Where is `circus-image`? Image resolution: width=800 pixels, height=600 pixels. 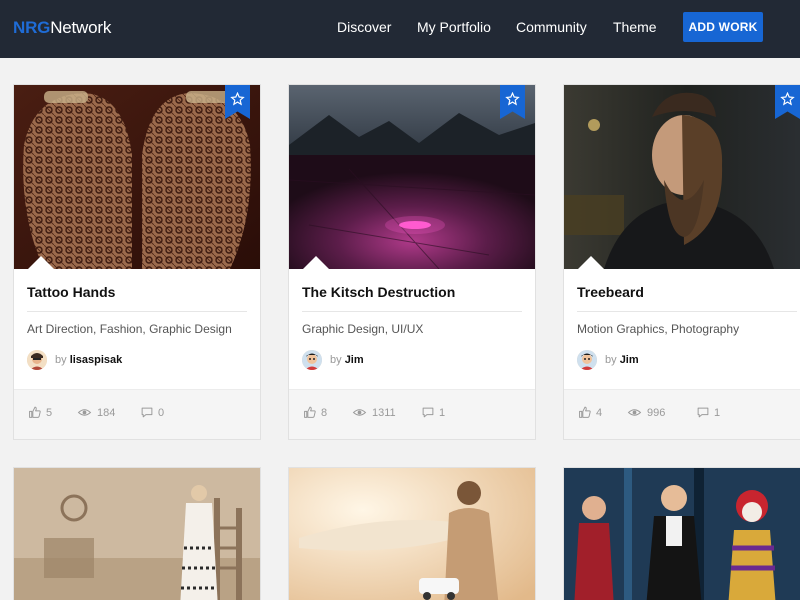 circus-image is located at coordinates (682, 534).